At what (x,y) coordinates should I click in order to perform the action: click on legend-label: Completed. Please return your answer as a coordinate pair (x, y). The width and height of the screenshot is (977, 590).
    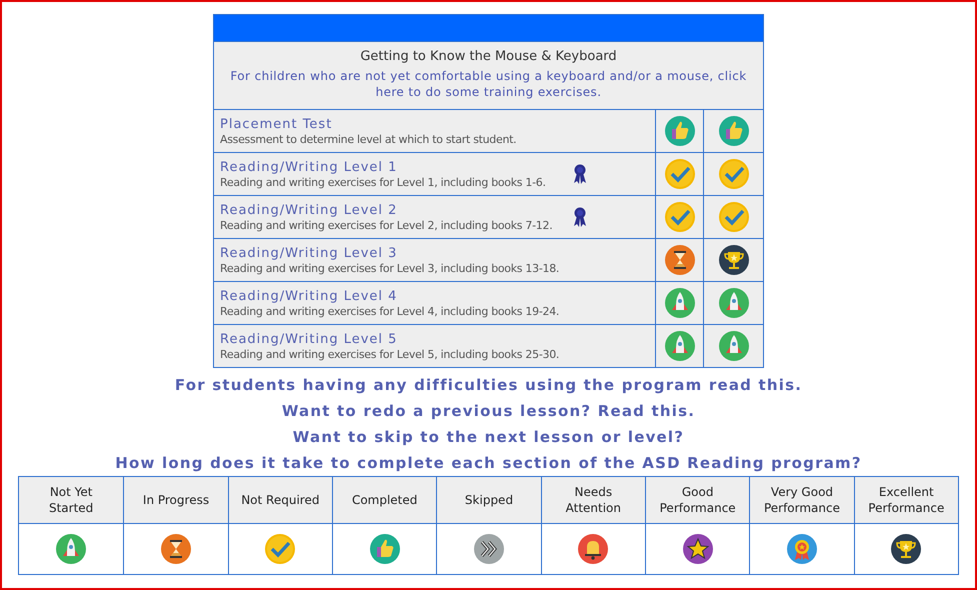
    Looking at the image, I should click on (385, 500).